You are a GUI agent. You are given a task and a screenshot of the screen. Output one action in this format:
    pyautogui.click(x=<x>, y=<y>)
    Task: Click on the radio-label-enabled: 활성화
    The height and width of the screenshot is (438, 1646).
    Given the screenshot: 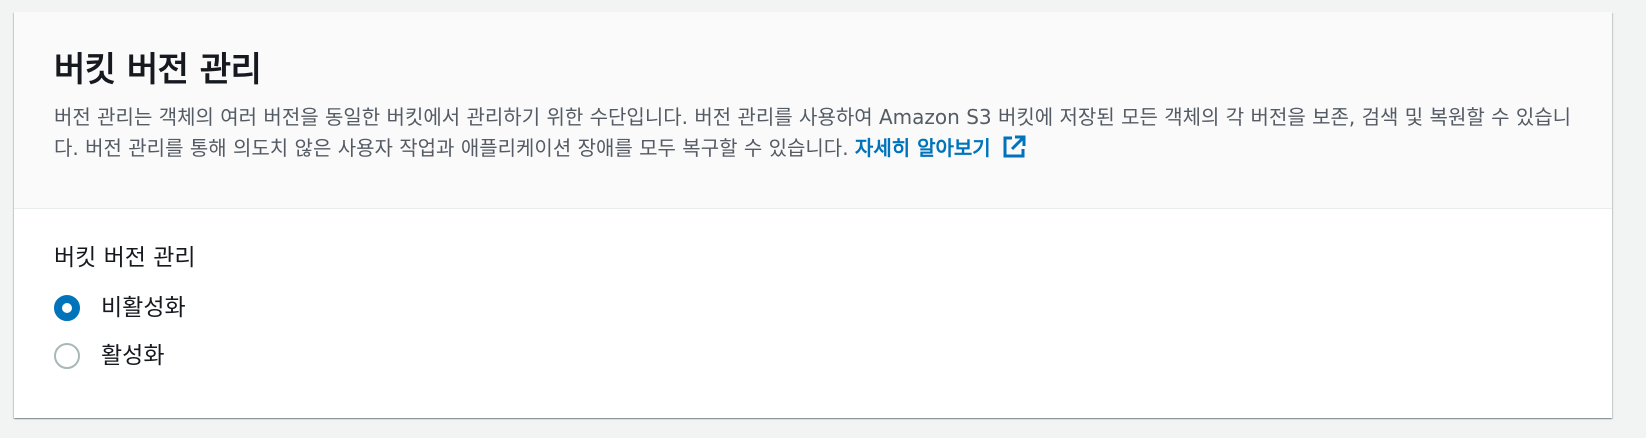 What is the action you would take?
    pyautogui.click(x=133, y=356)
    